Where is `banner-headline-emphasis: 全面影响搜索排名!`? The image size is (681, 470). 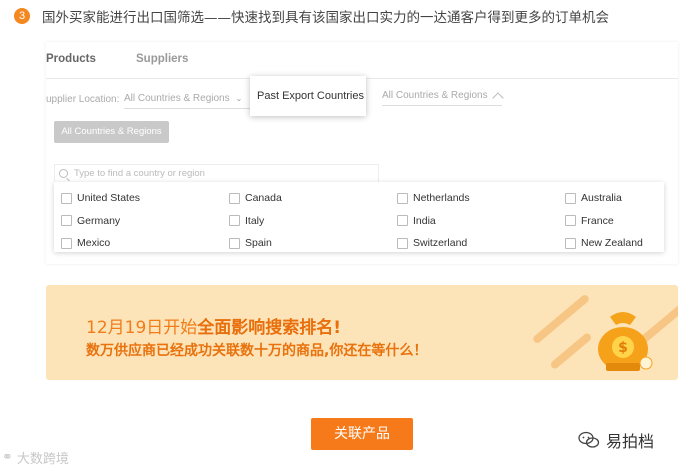
banner-headline-emphasis: 全面影响搜索排名! is located at coordinates (269, 328).